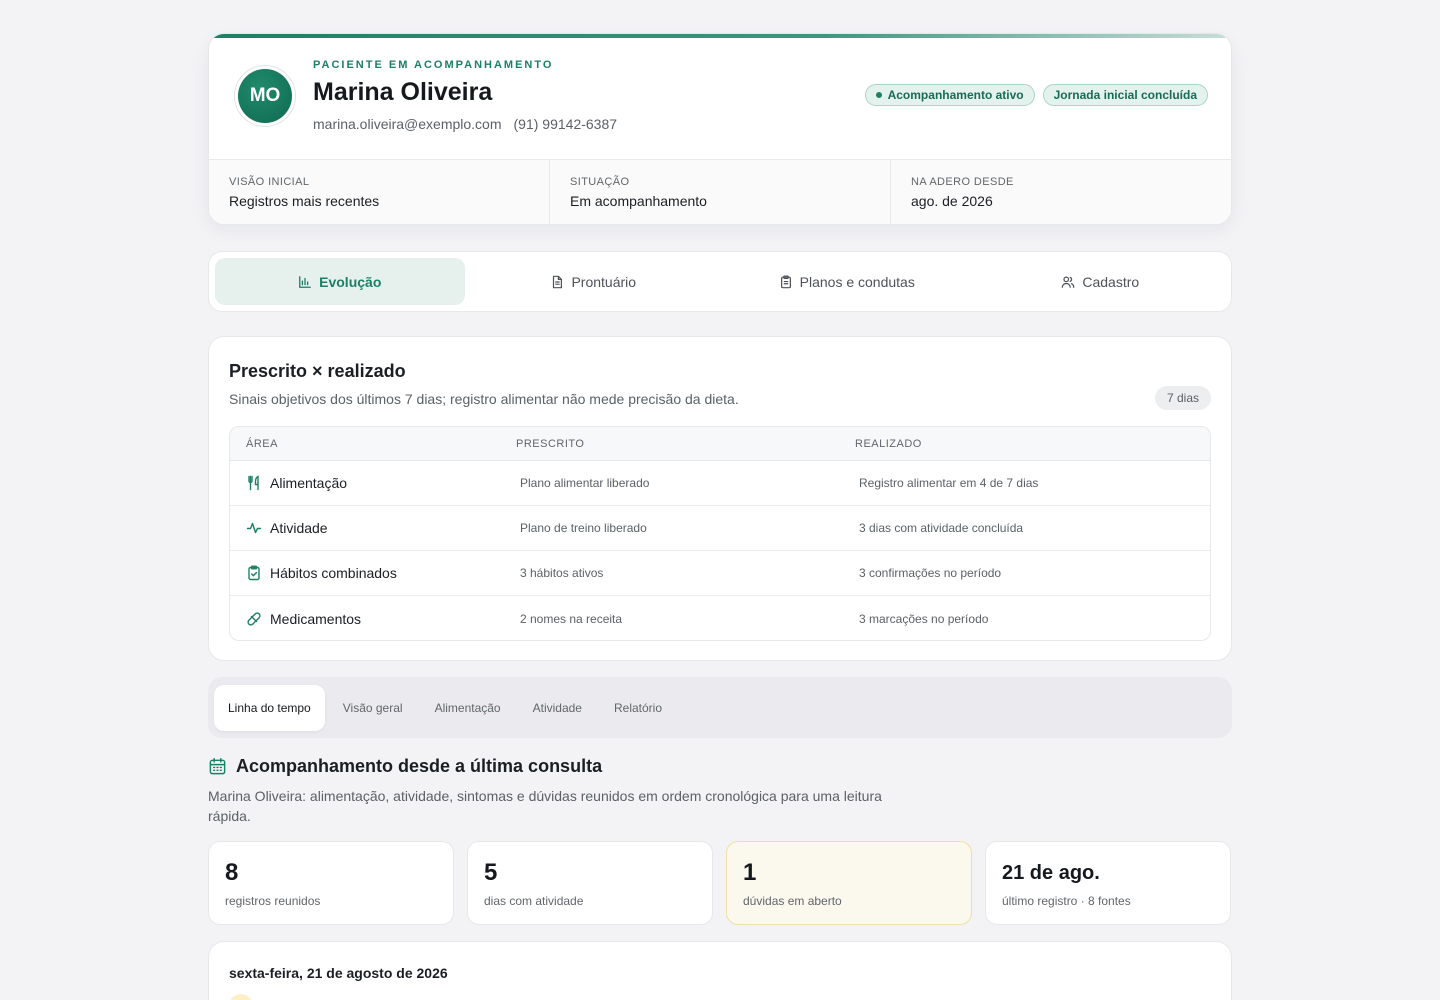 This screenshot has height=1000, width=1440. Describe the element at coordinates (254, 528) in the screenshot. I see `activity-icon` at that location.